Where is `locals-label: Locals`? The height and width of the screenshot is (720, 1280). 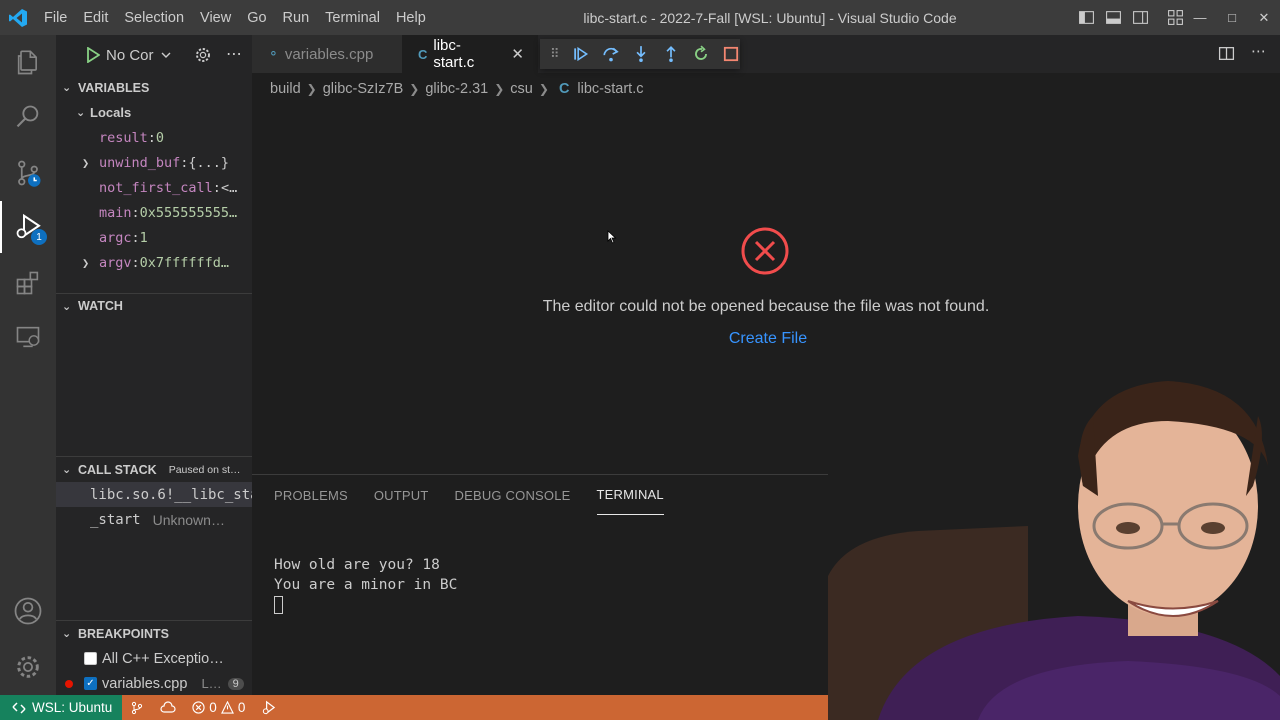
locals-label: Locals is located at coordinates (111, 112).